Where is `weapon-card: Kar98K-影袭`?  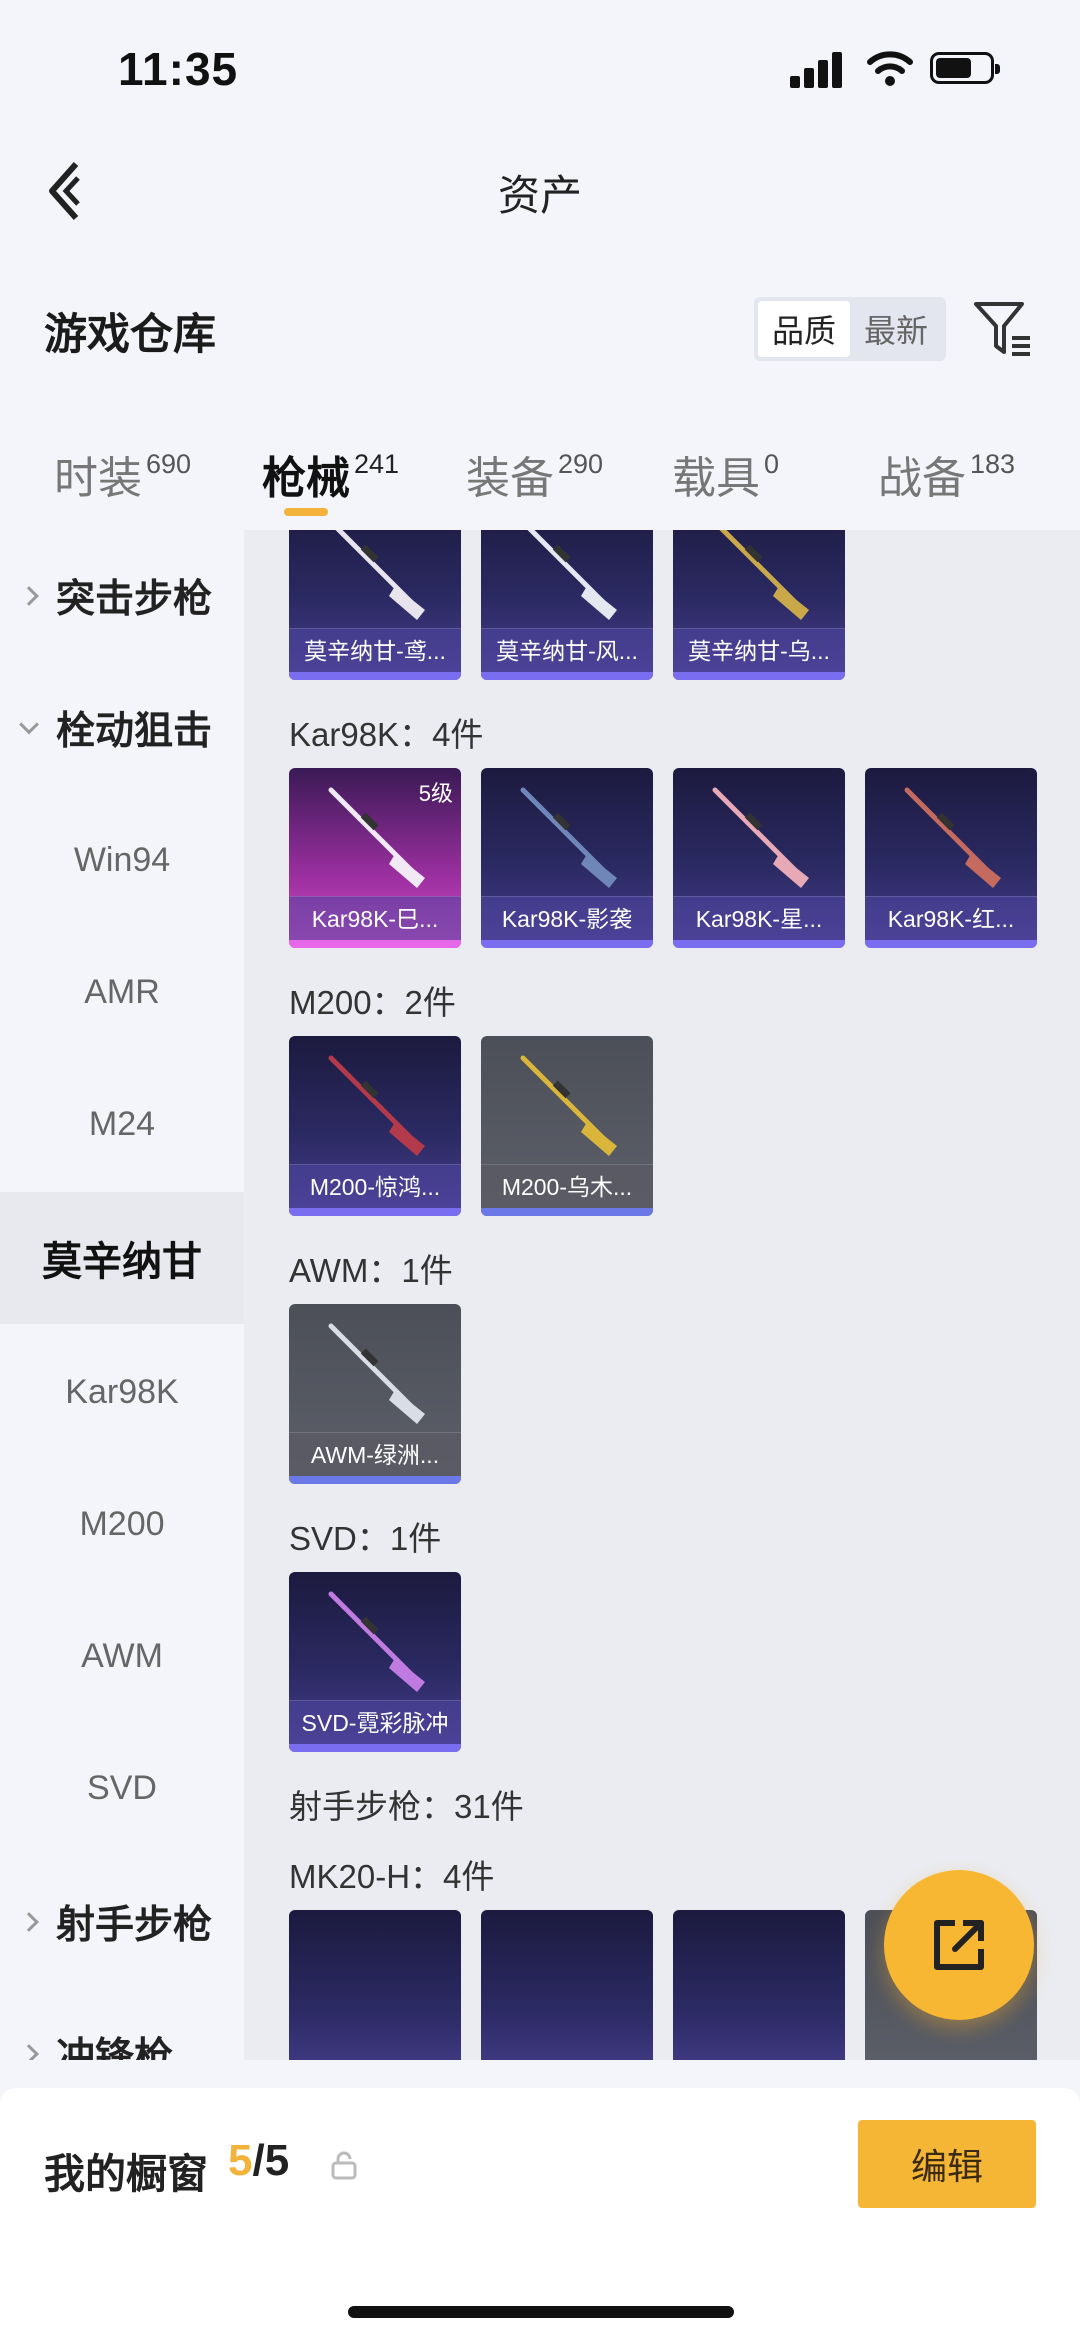
weapon-card: Kar98K-影袭 is located at coordinates (567, 858).